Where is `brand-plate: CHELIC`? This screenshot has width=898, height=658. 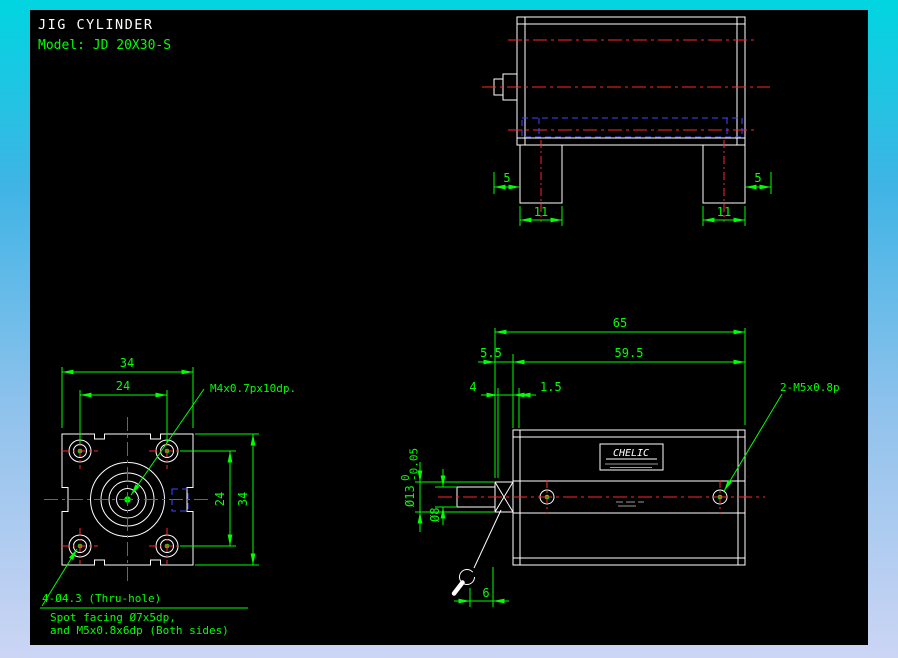
brand-plate: CHELIC is located at coordinates (631, 457).